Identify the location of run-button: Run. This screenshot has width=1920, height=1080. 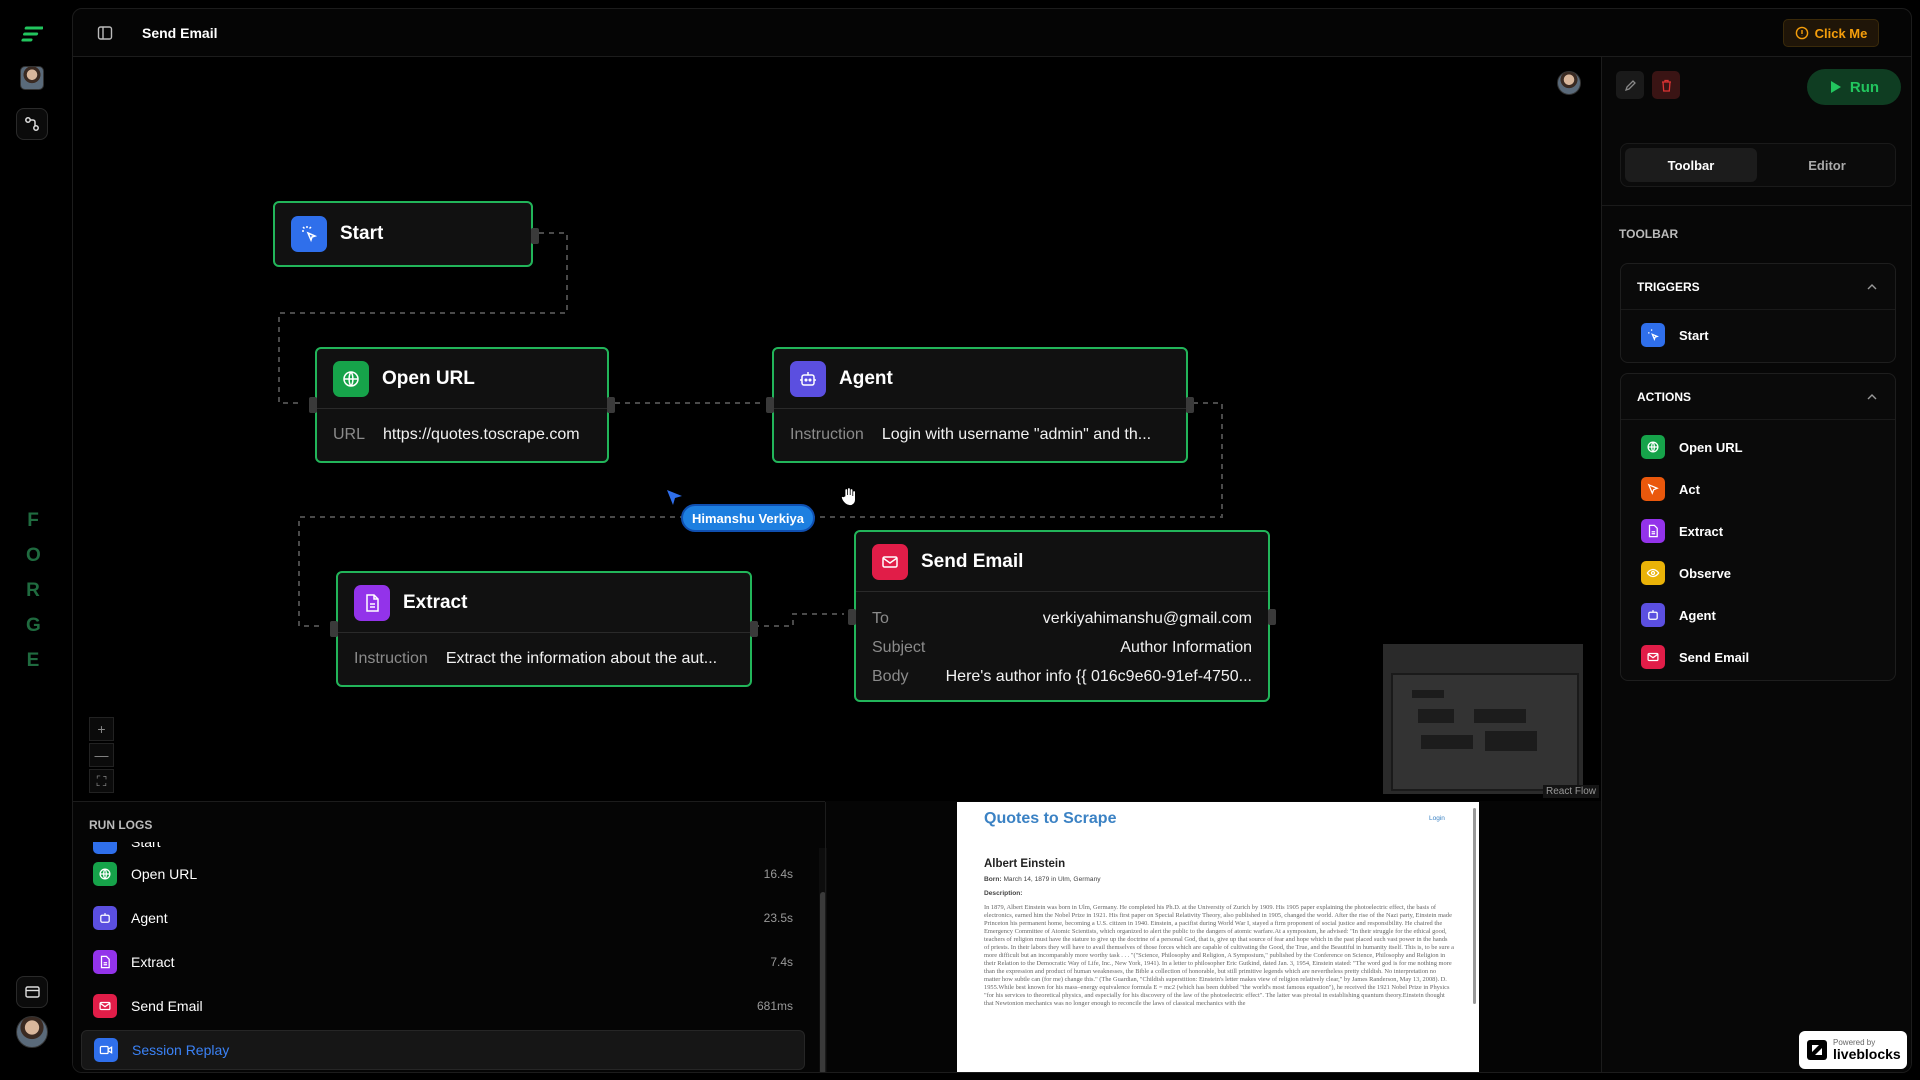
(1854, 87).